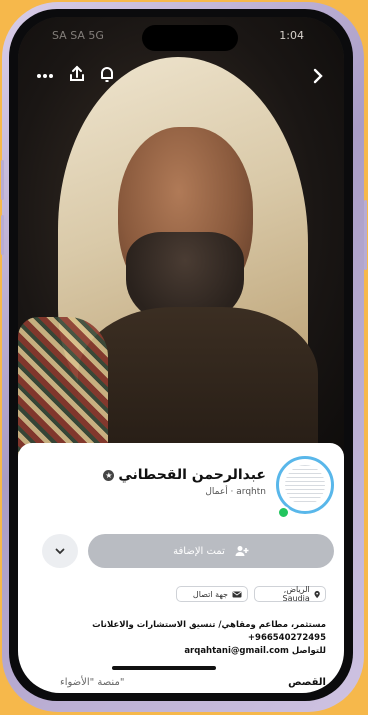 This screenshot has height=715, width=368. I want to click on added-button: تمت الإضافة, so click(211, 551).